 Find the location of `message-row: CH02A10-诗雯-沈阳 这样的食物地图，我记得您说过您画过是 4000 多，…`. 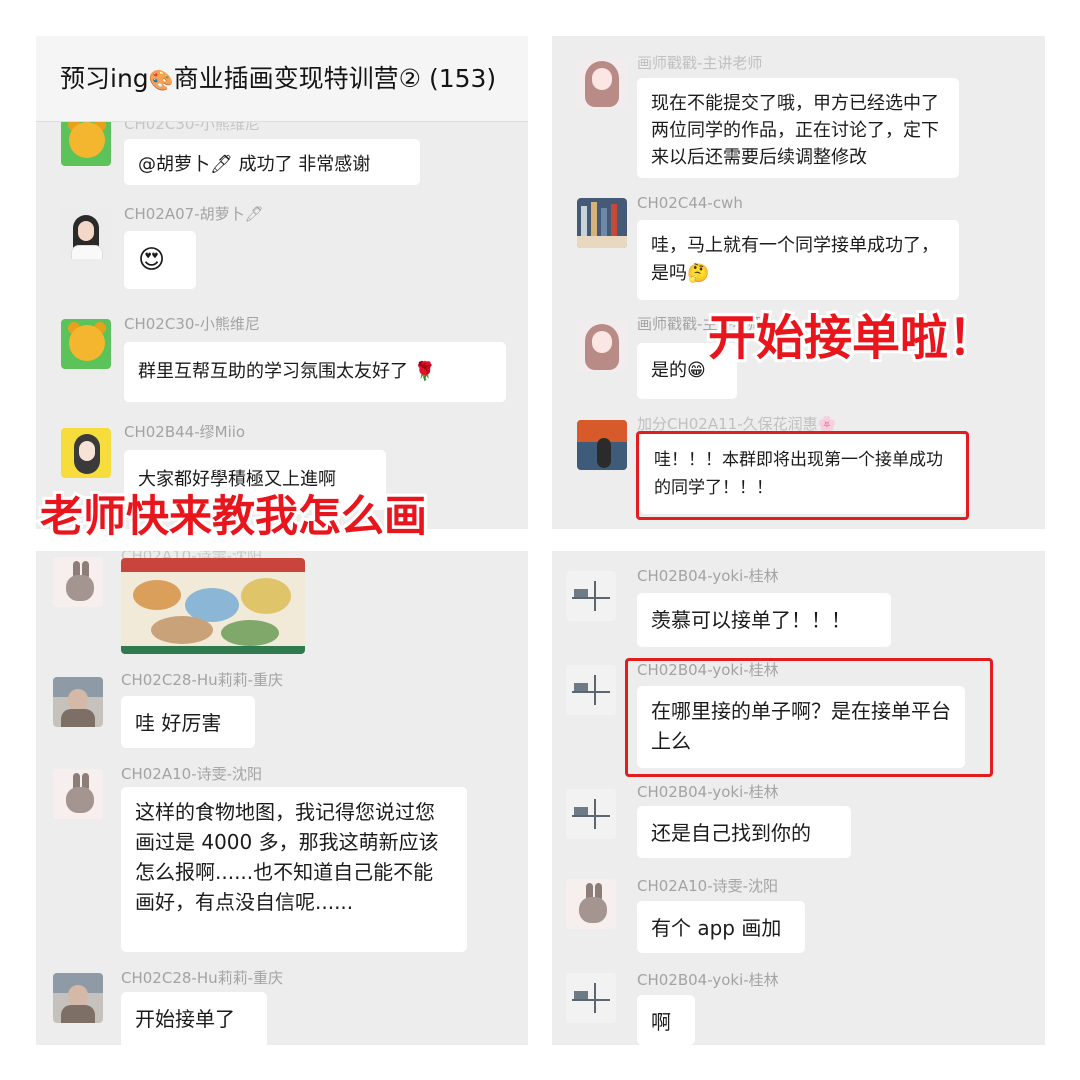

message-row: CH02A10-诗雯-沈阳 这样的食物地图，我记得您说过您画过是 4000 多，… is located at coordinates (282, 865).